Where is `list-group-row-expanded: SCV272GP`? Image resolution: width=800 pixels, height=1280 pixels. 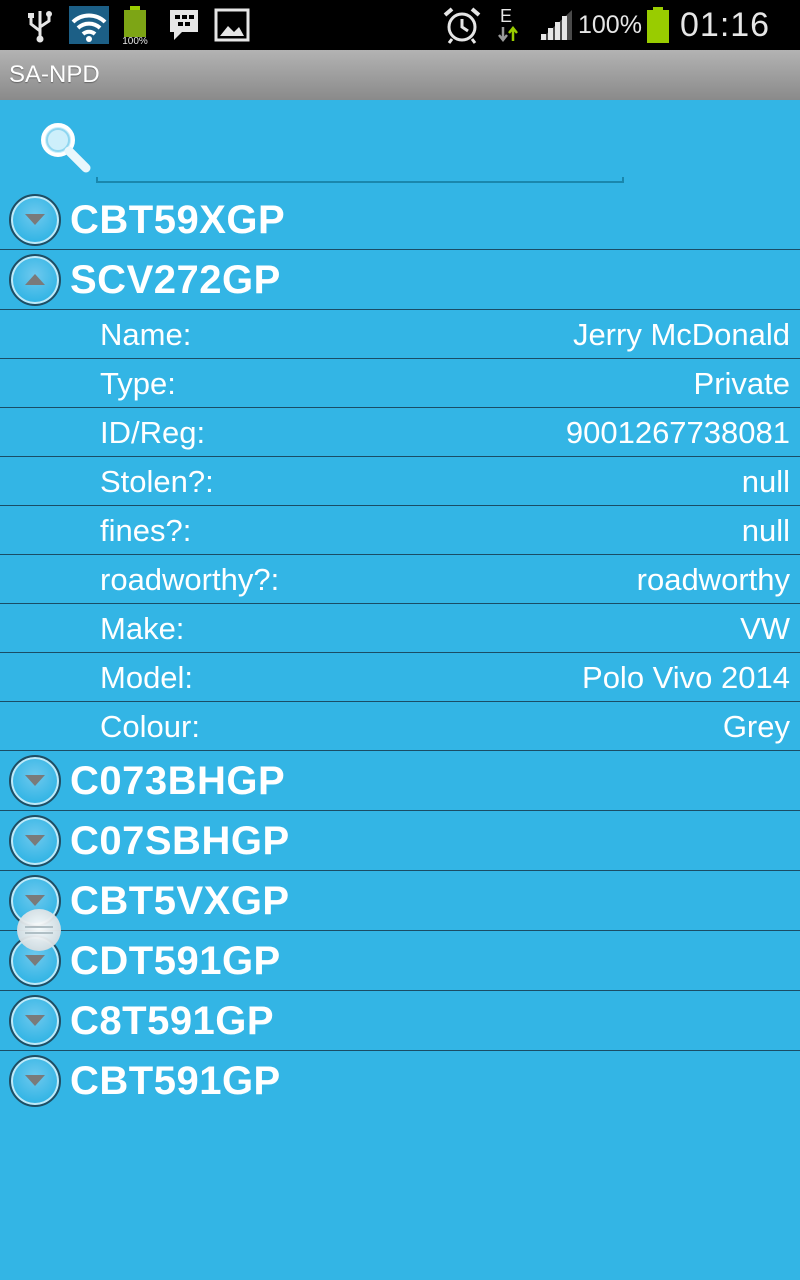 list-group-row-expanded: SCV272GP is located at coordinates (400, 280).